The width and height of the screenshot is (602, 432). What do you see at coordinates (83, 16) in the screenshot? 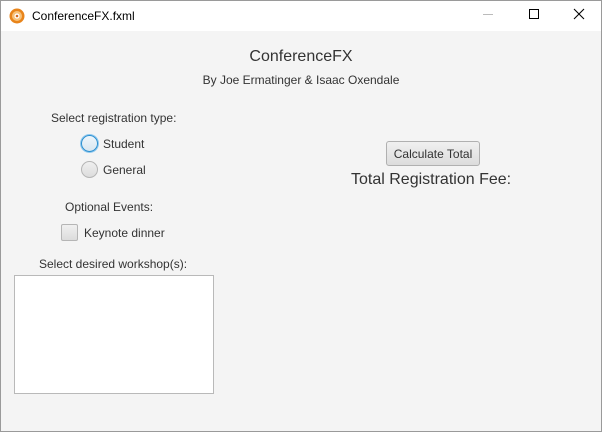
I see `window-title: ConferenceFX.fxml` at bounding box center [83, 16].